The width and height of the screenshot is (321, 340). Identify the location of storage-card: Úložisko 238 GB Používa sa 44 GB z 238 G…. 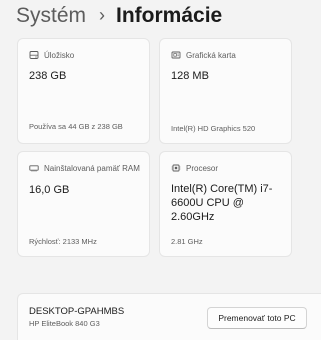
(83, 91).